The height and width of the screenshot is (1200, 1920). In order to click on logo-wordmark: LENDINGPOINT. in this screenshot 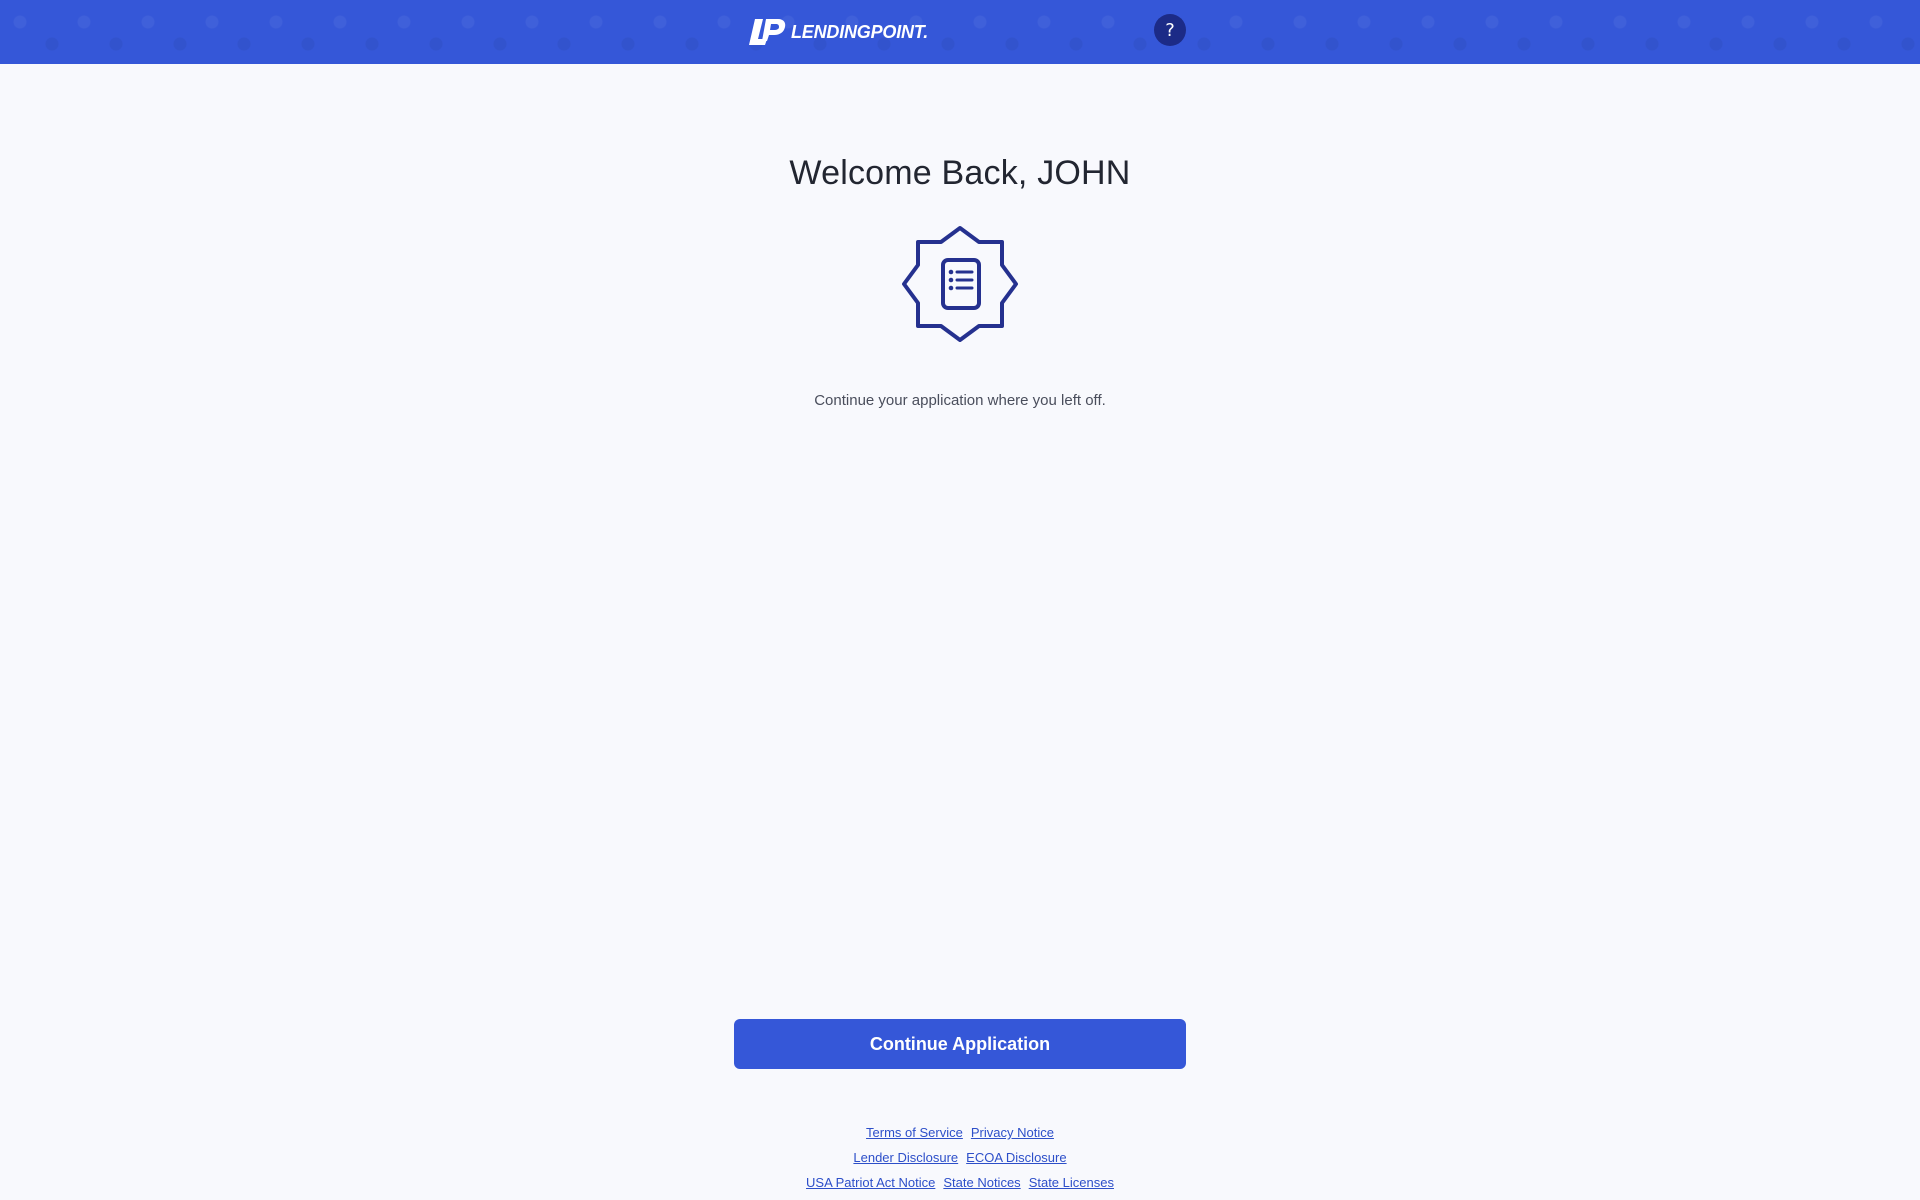, I will do `click(860, 31)`.